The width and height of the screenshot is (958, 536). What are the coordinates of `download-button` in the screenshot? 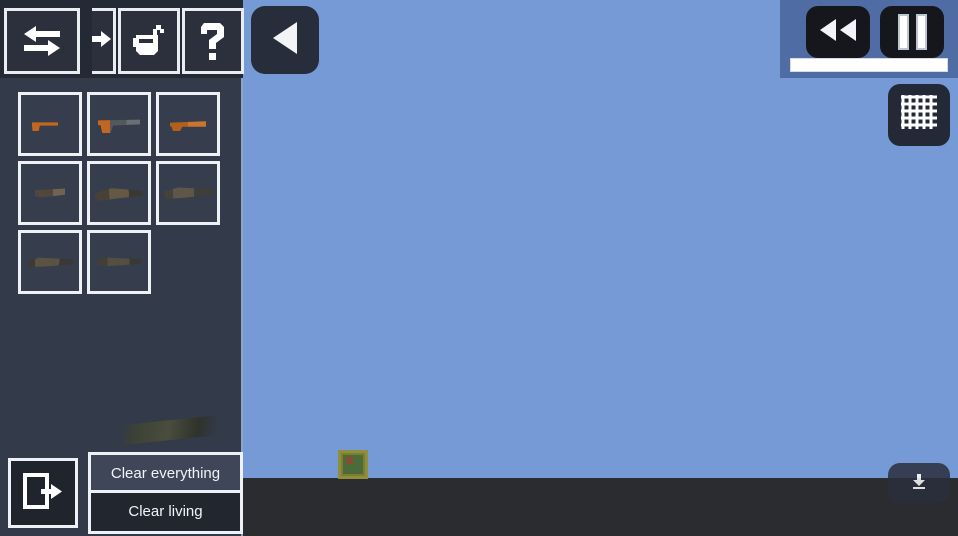 It's located at (919, 483).